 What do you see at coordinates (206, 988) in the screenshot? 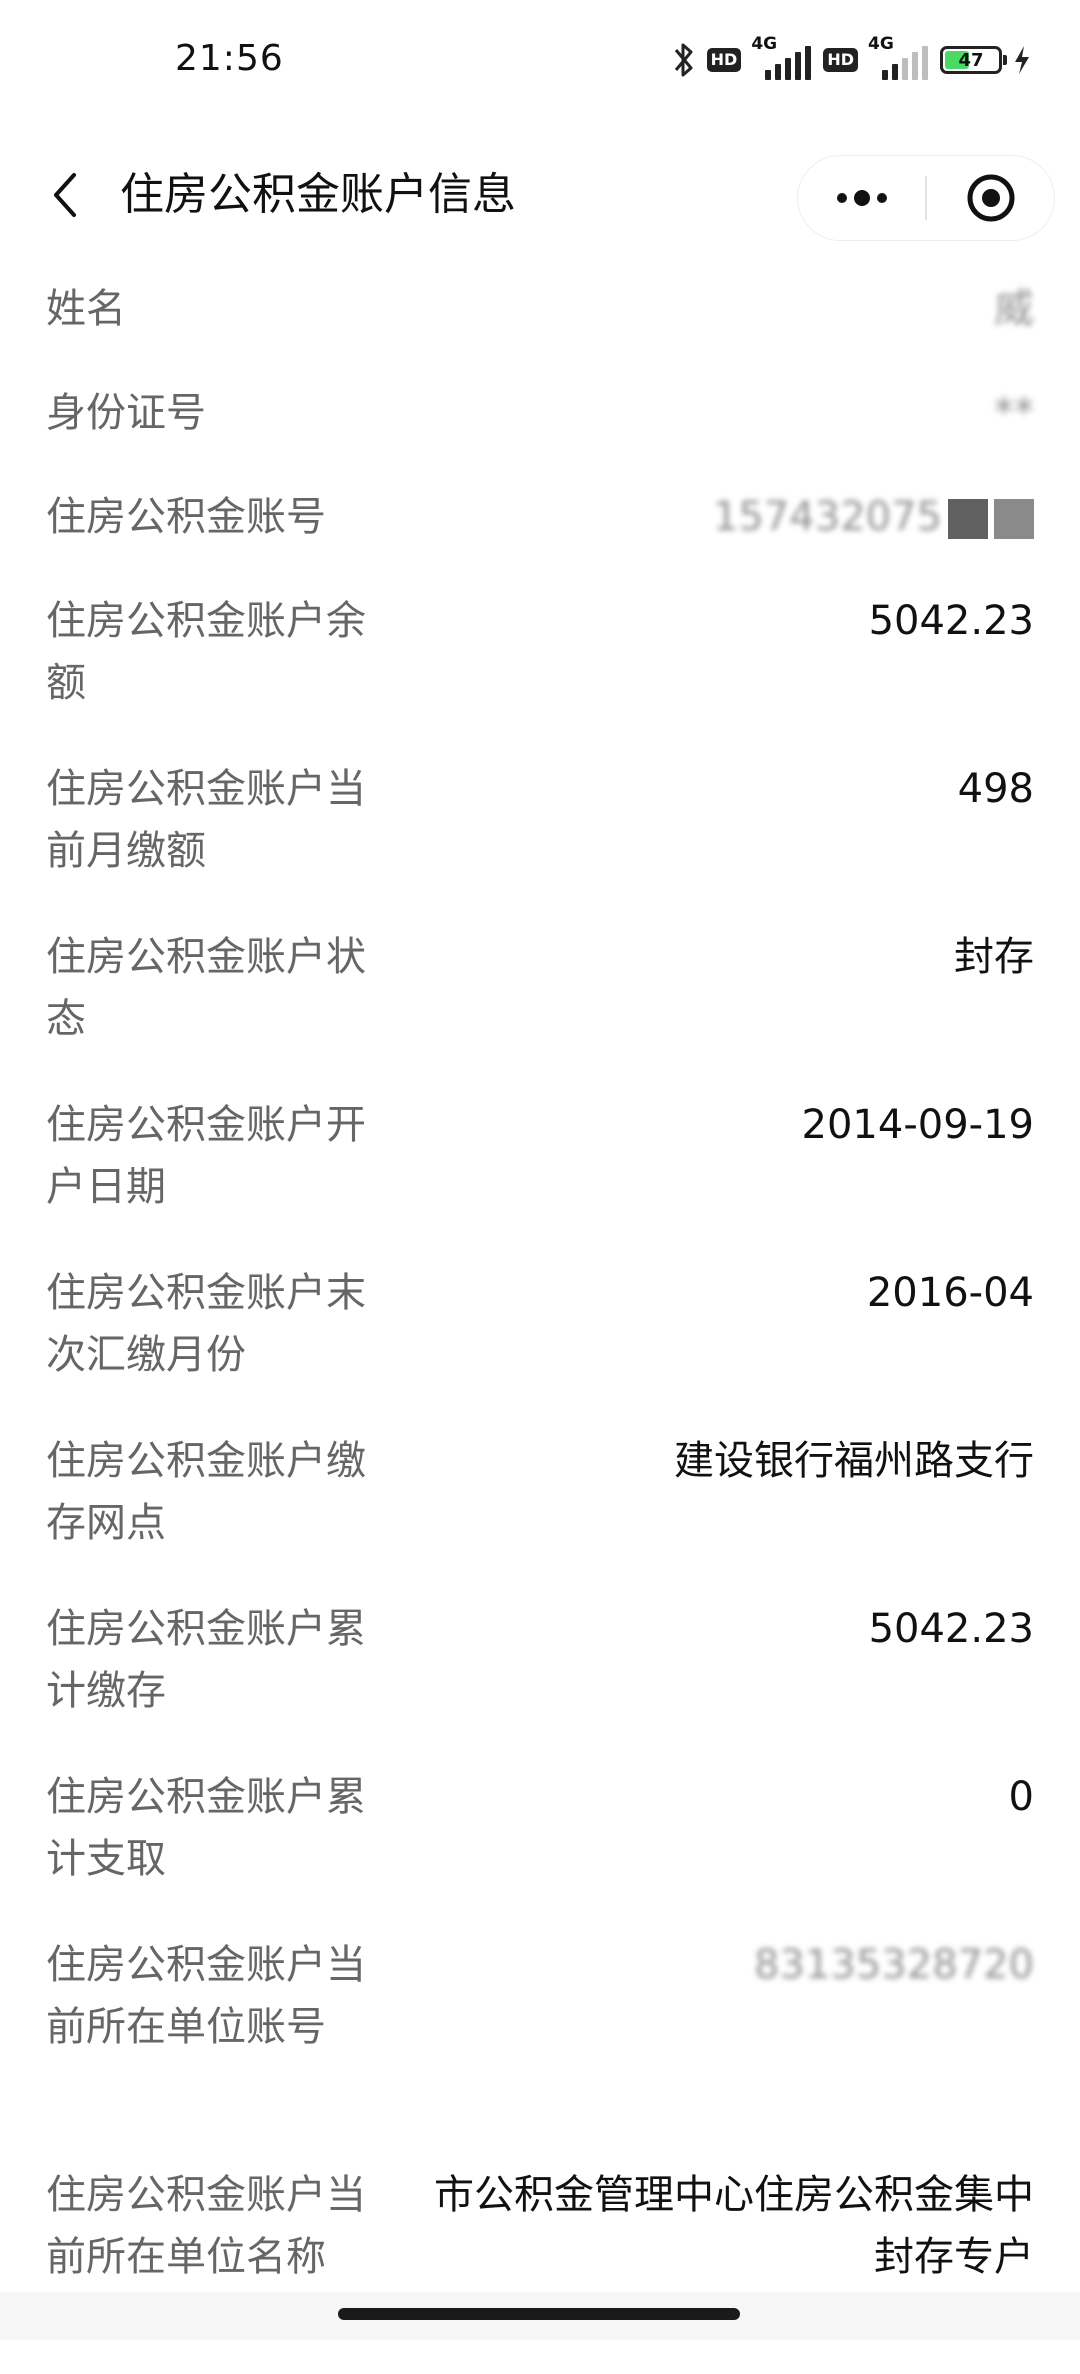
I see `field-label: 住房公积金账户状态` at bounding box center [206, 988].